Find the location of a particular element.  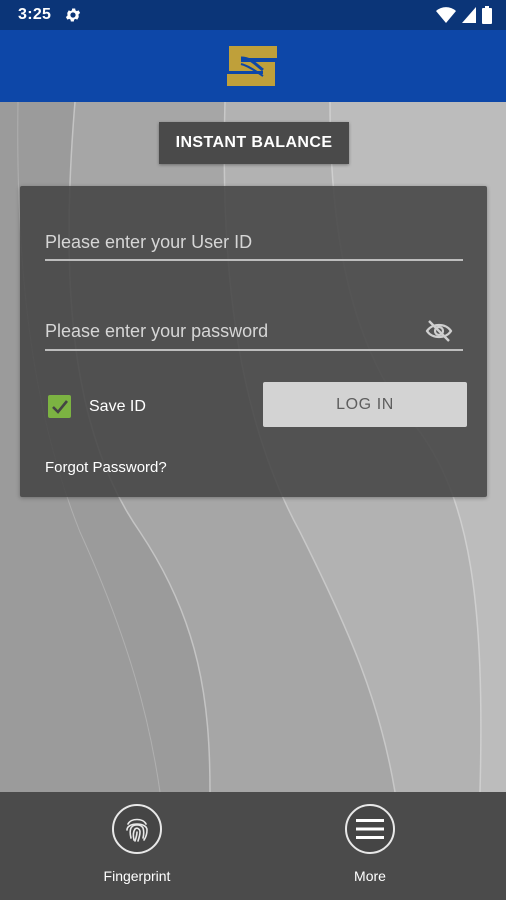

status-icons is located at coordinates (464, 15).